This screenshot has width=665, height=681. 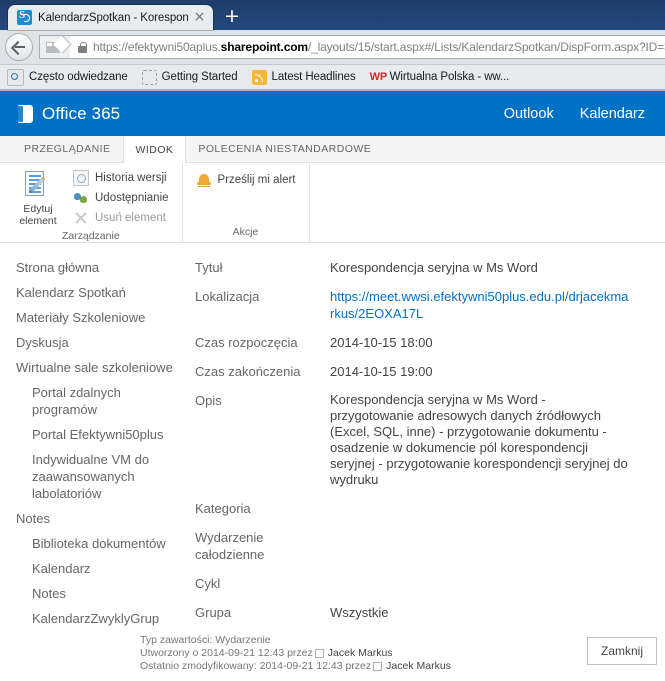 What do you see at coordinates (95, 267) in the screenshot?
I see `sidebar-item-strona-glowna: Strona główna` at bounding box center [95, 267].